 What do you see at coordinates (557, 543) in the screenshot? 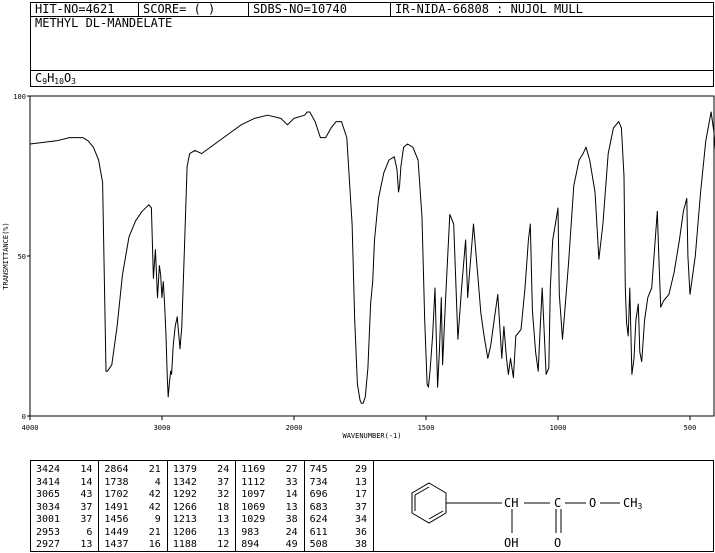
I see `carbonyl-oxygen: O` at bounding box center [557, 543].